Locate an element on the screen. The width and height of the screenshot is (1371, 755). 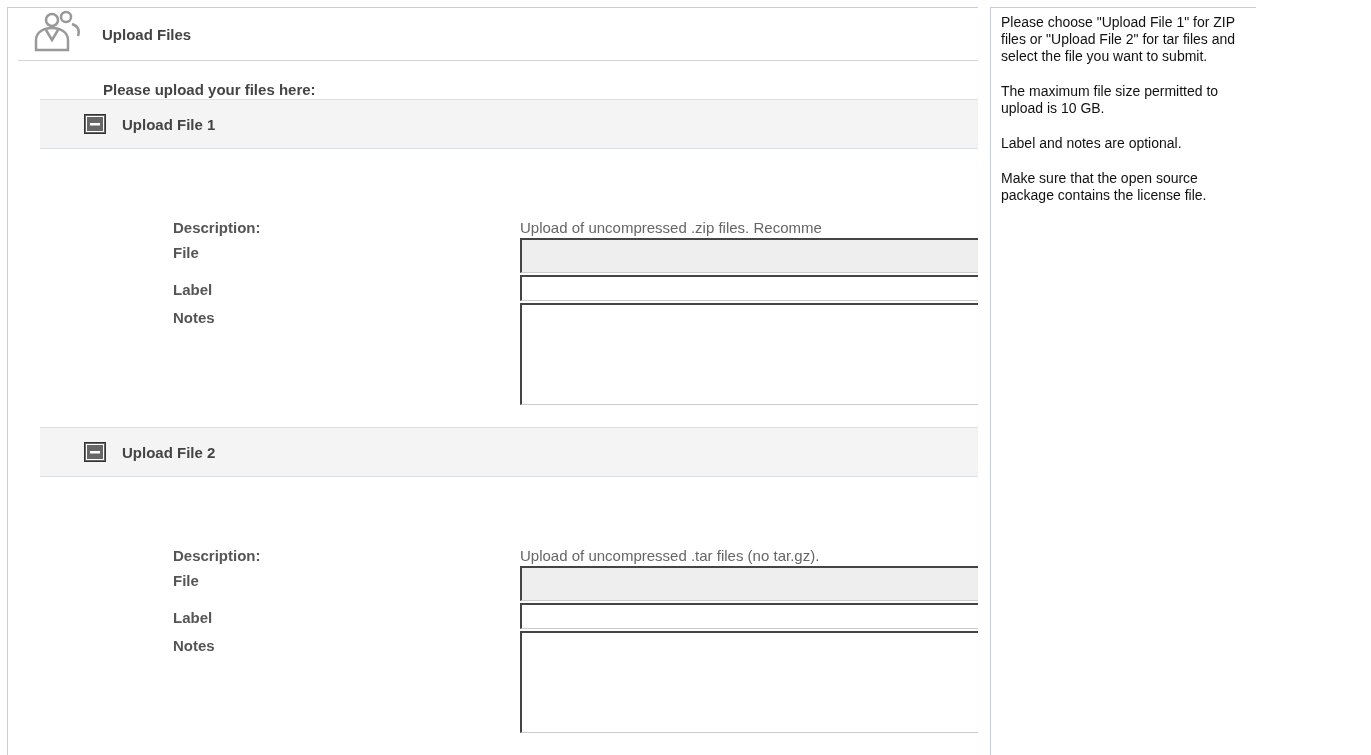
description-text: Upload of uncompressed .zip files. Recomme is located at coordinates (671, 227).